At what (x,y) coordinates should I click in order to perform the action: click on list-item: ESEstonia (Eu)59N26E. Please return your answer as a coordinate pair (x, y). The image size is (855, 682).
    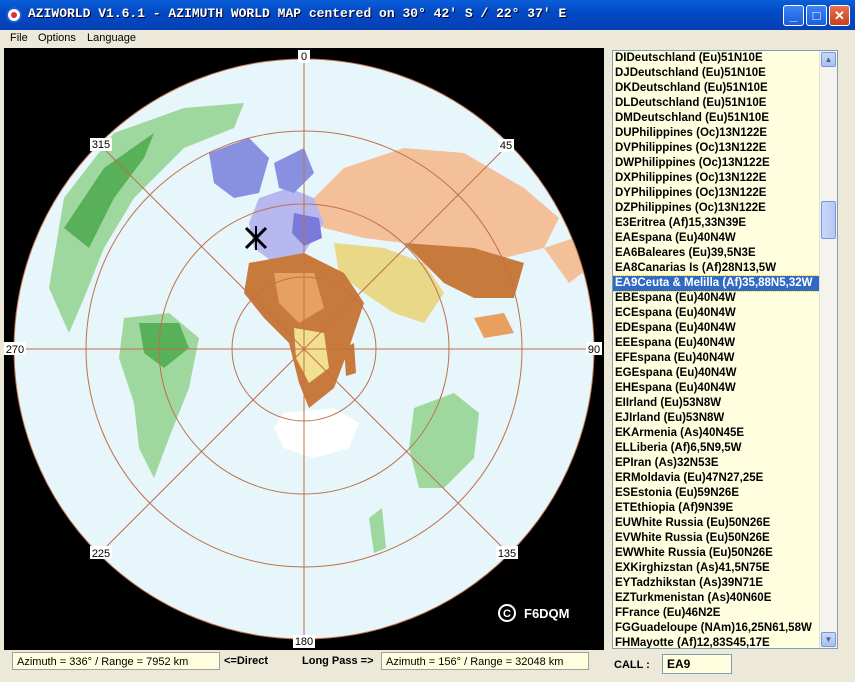
    Looking at the image, I should click on (717, 493).